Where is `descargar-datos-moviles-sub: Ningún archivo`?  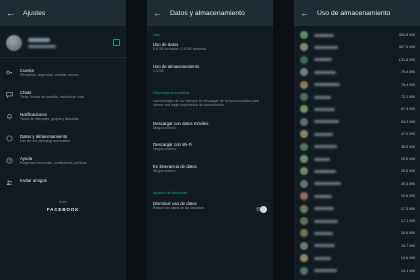
descargar-datos-moviles-sub: Ningún archivo is located at coordinates (164, 128).